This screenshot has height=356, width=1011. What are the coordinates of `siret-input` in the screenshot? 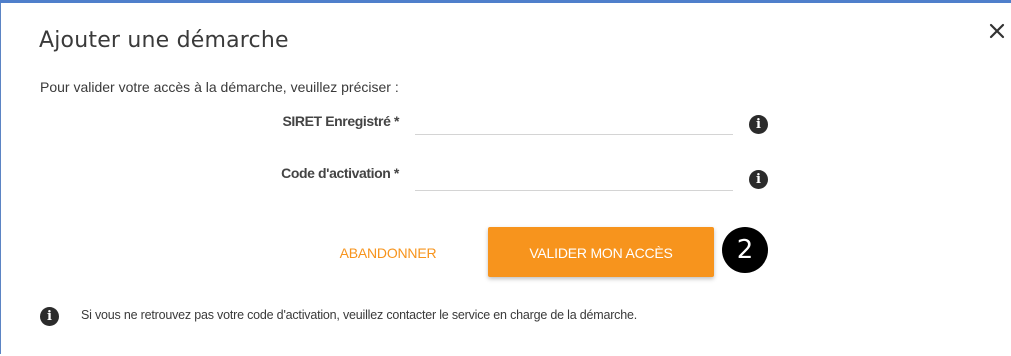 It's located at (574, 122).